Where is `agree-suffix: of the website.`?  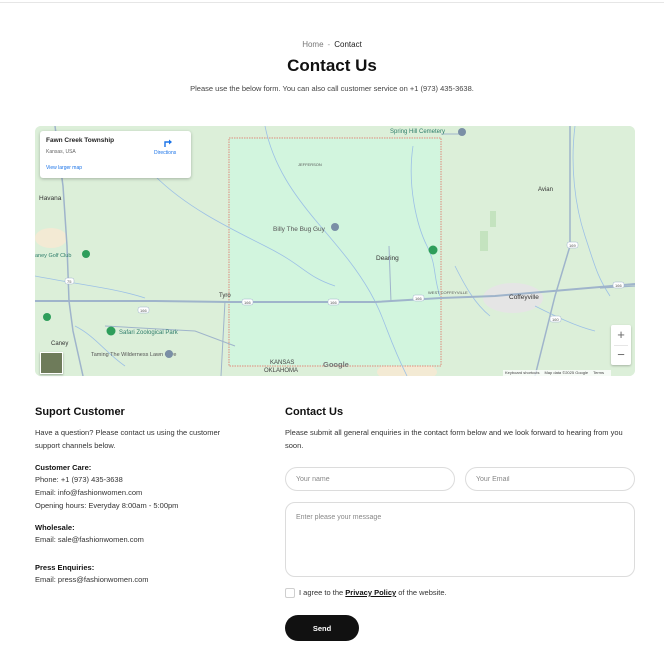
agree-suffix: of the website. is located at coordinates (422, 592).